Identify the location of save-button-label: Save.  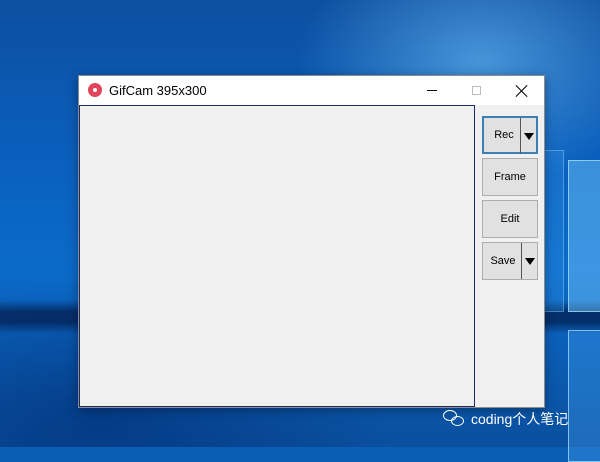
(503, 261).